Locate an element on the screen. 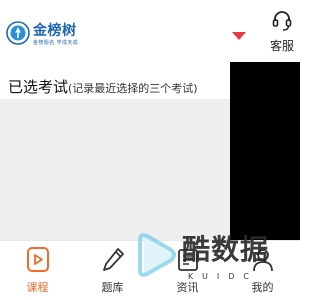 This screenshot has width=320, height=300. watermark: 酷数据 KUIDC is located at coordinates (210, 258).